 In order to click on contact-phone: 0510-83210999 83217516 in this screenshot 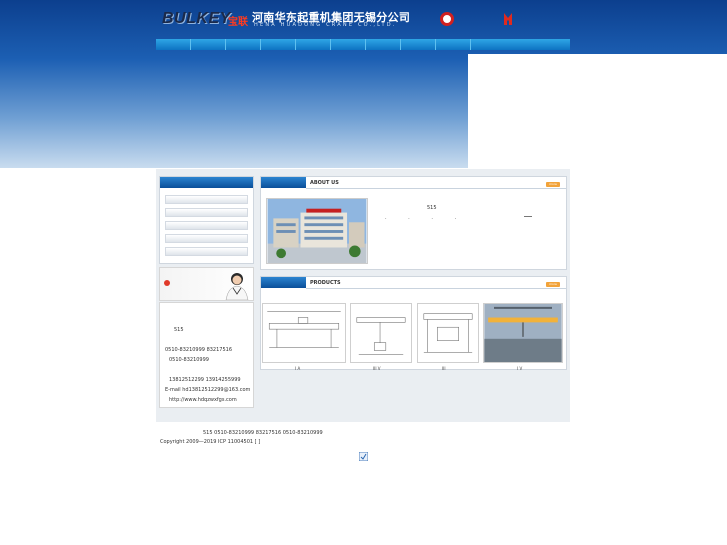, I will do `click(199, 350)`.